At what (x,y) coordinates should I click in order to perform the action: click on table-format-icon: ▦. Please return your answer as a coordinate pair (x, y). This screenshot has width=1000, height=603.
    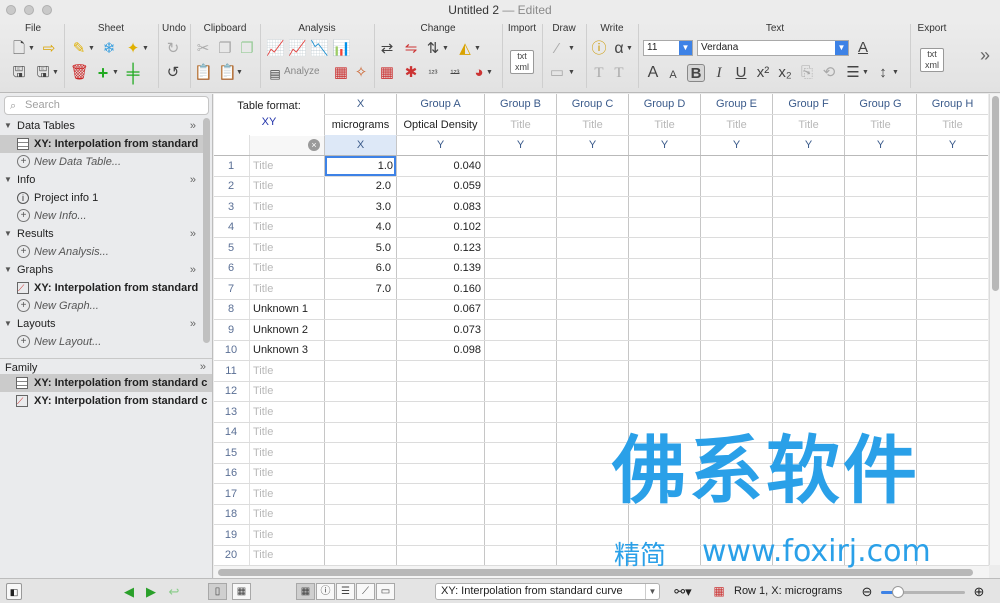
    Looking at the image, I should click on (387, 73).